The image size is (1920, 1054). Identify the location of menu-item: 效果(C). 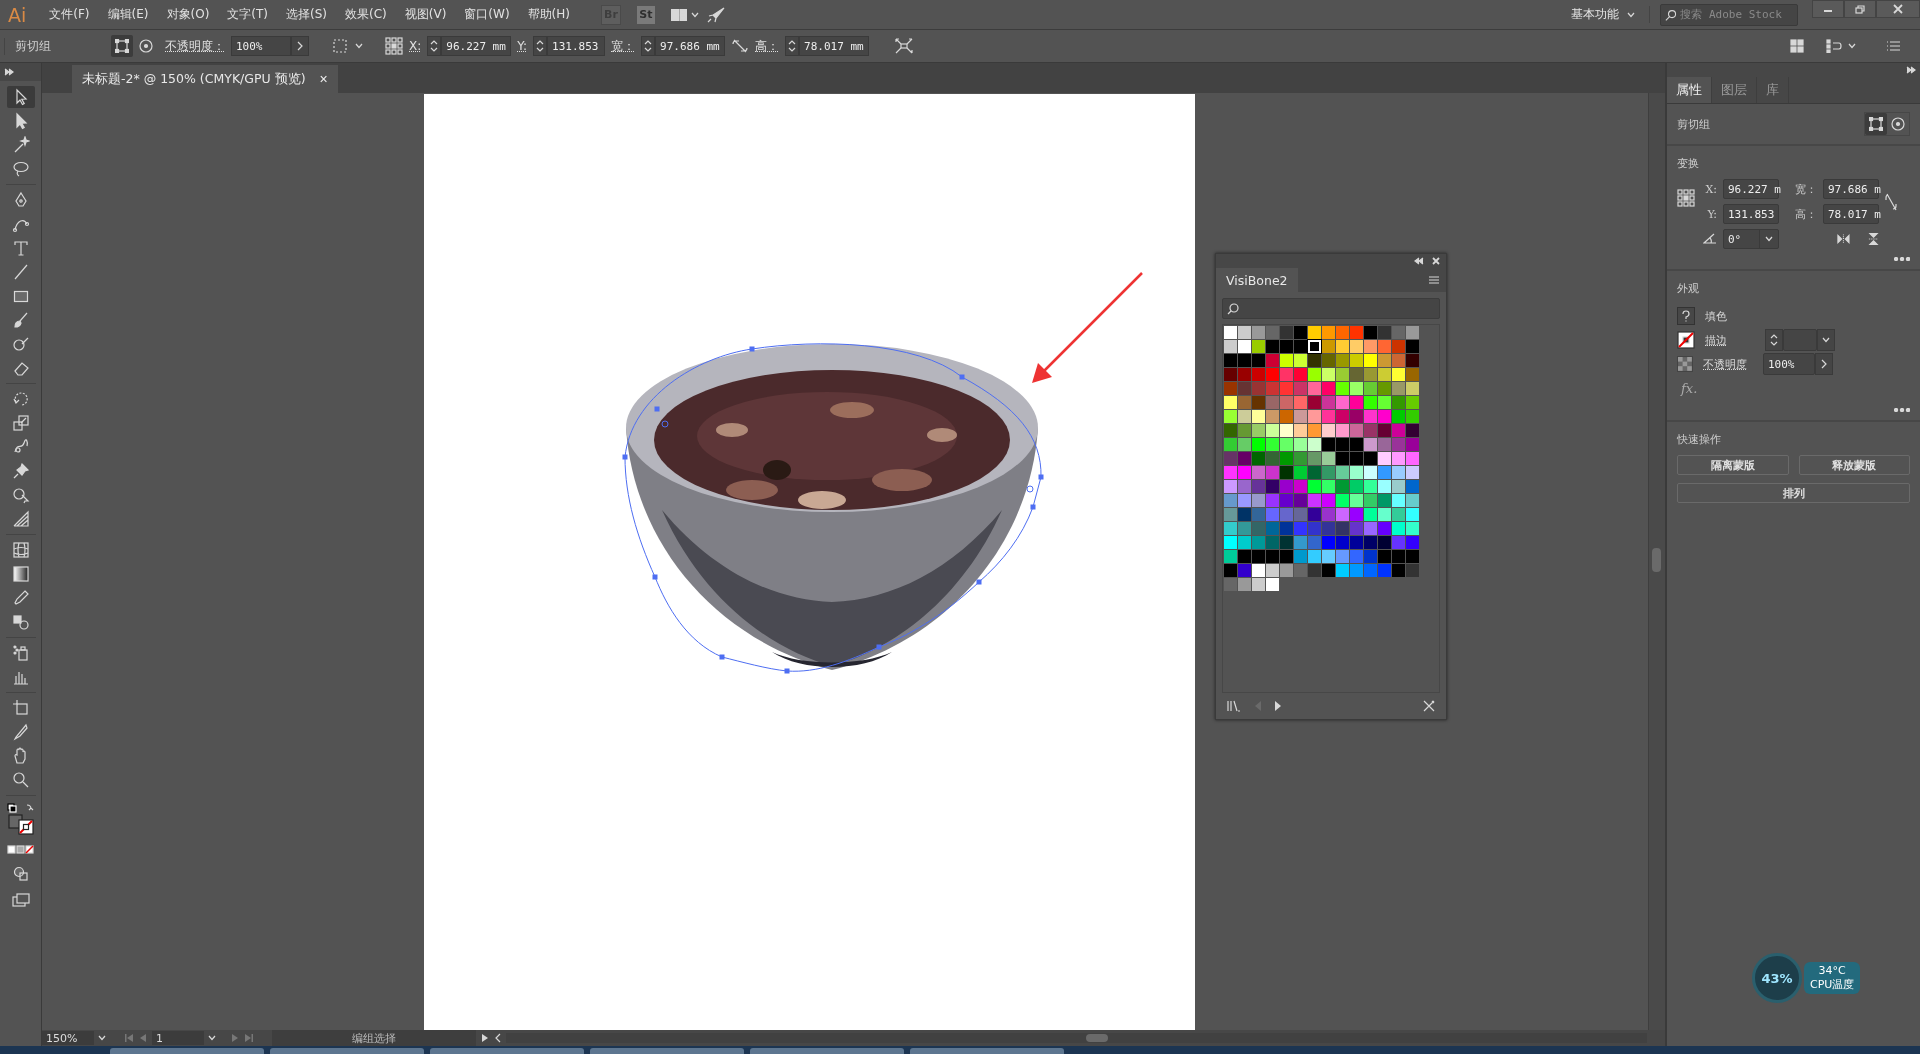
(366, 14).